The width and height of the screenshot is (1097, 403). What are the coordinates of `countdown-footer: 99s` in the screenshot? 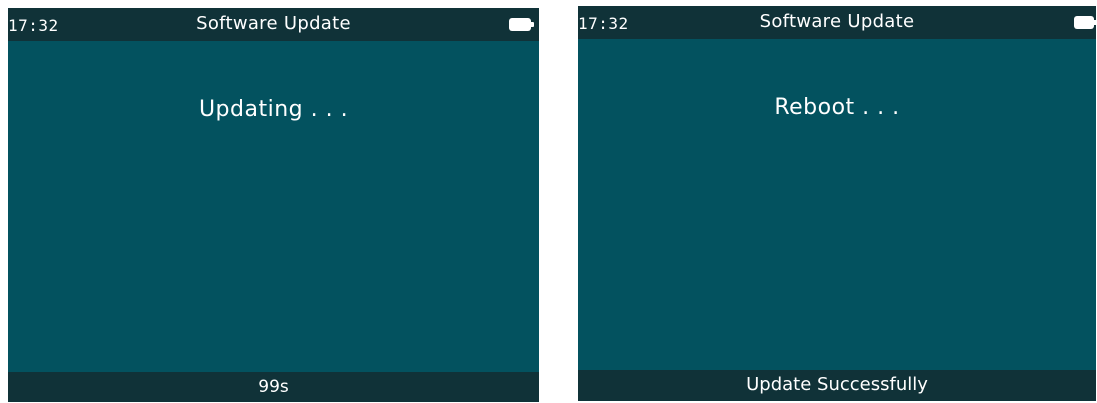 It's located at (273, 387).